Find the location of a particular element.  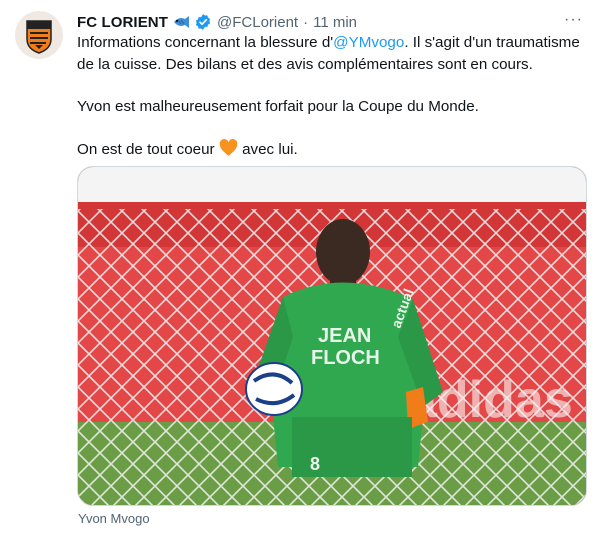

tweet-header: FC LORIENT @FCLorient · 11 min ··· is located at coordinates (334, 22).